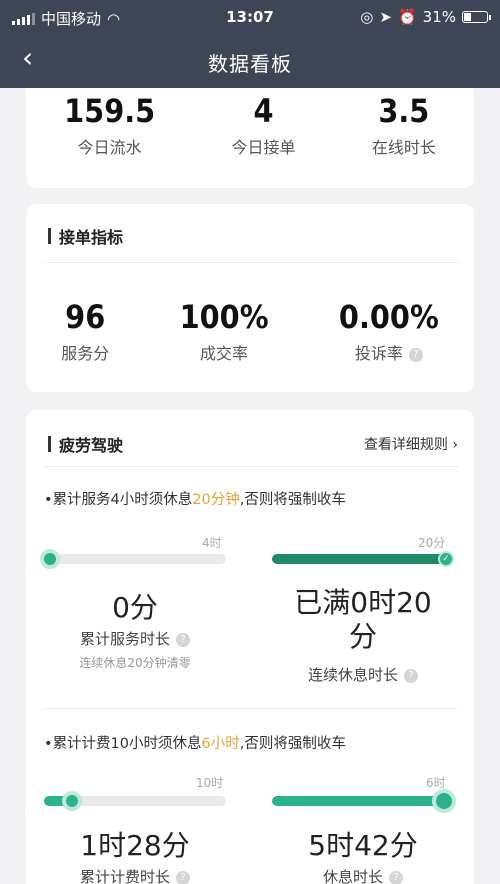 The height and width of the screenshot is (884, 500). I want to click on stat-value: 96, so click(85, 317).